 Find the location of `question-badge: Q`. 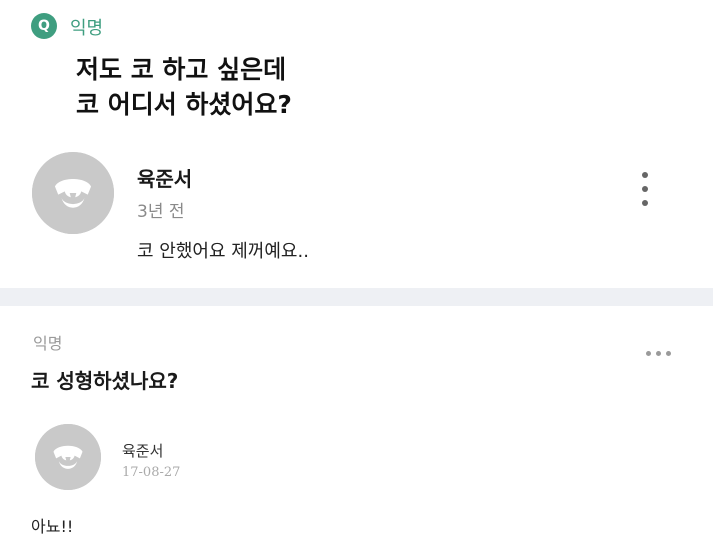

question-badge: Q is located at coordinates (44, 26).